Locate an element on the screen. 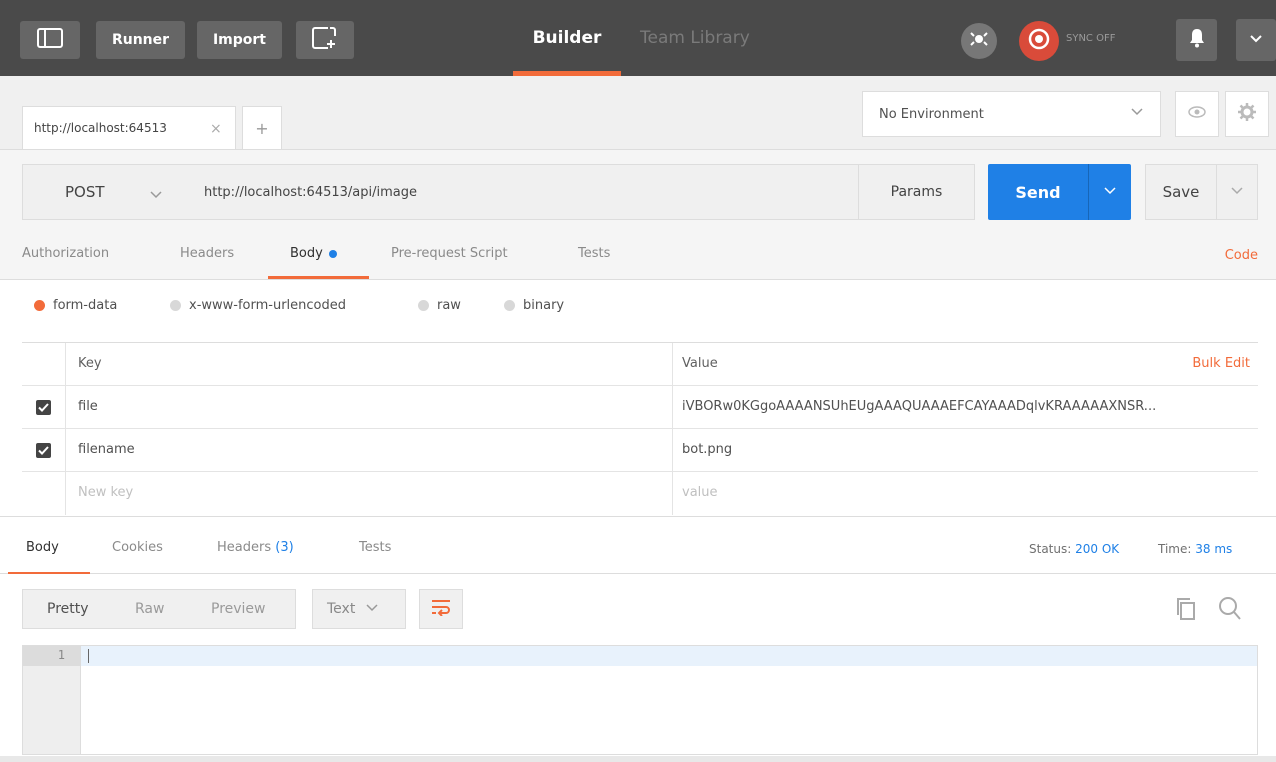 This screenshot has height=762, width=1276. url-input: http://localhost:64513/api/image is located at coordinates (522, 192).